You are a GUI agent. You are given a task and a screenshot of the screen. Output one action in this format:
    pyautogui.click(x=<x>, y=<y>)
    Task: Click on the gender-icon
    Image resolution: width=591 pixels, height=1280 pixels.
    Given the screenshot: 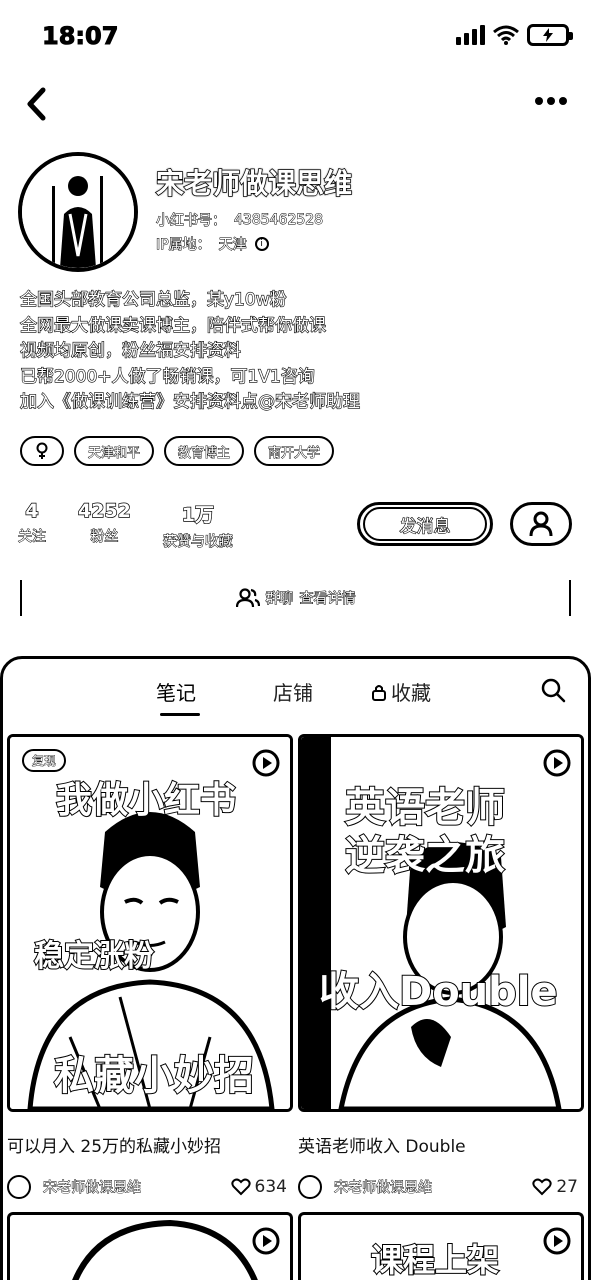 What is the action you would take?
    pyautogui.click(x=42, y=450)
    